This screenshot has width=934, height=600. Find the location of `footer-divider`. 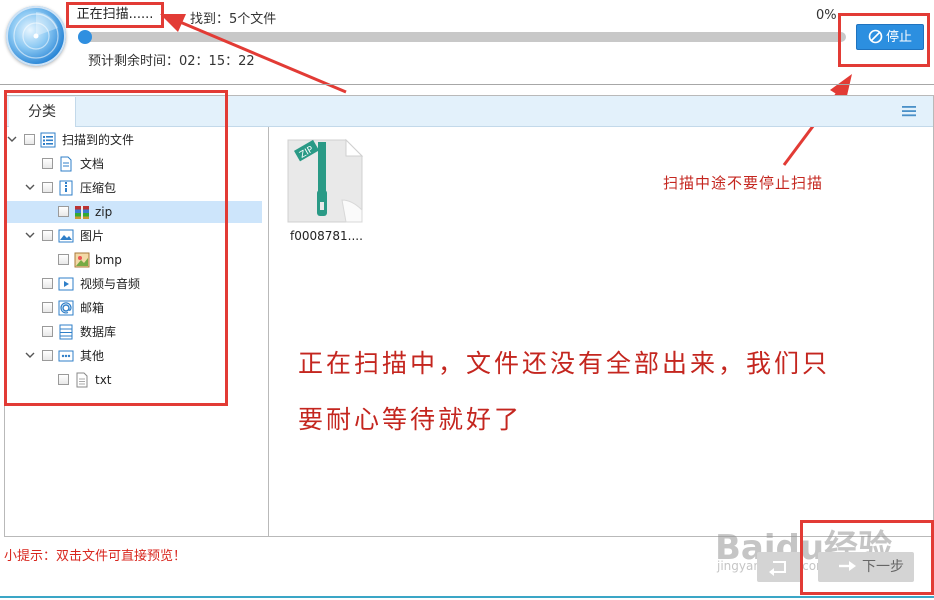

footer-divider is located at coordinates (467, 597).